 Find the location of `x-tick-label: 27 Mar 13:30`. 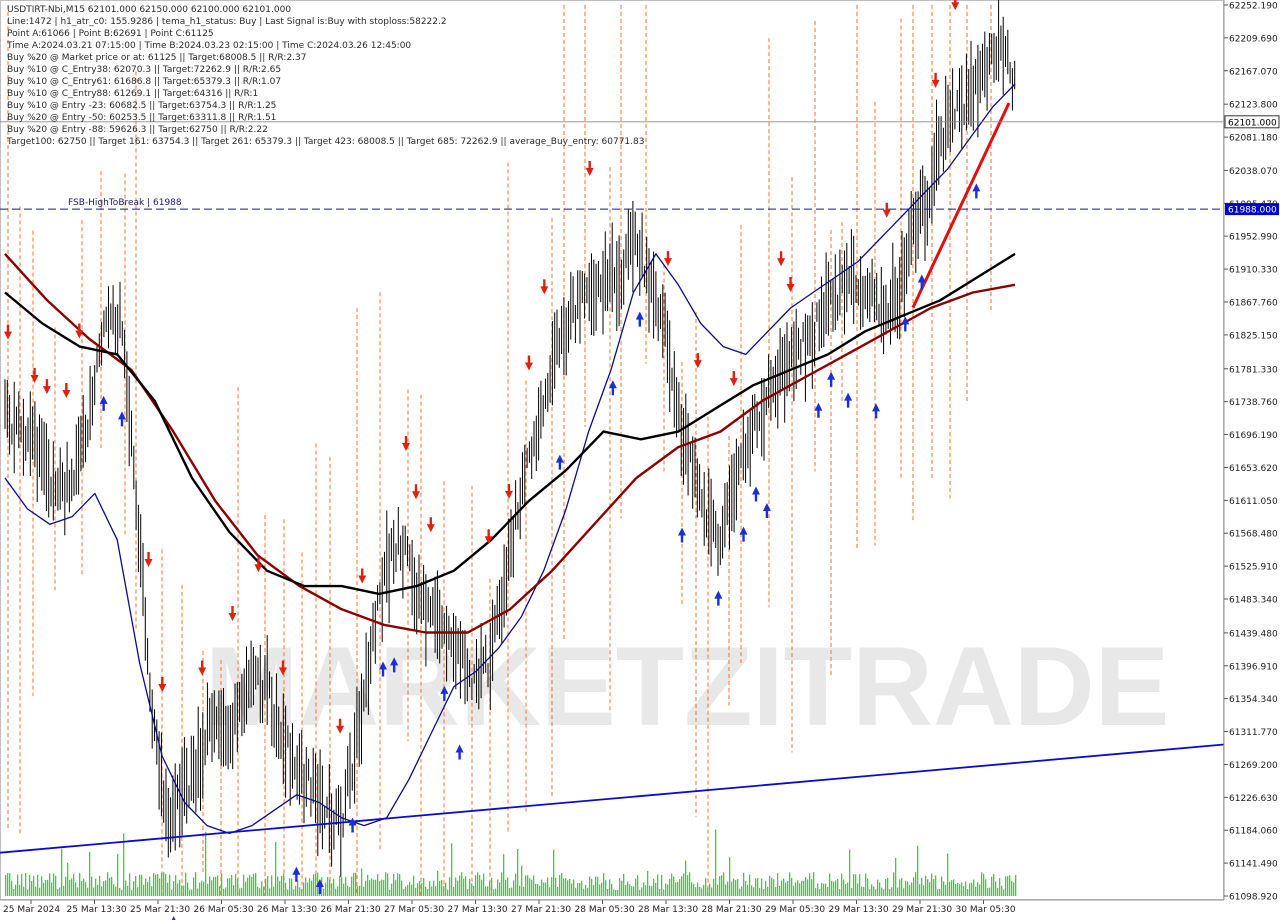

x-tick-label: 27 Mar 13:30 is located at coordinates (478, 910).